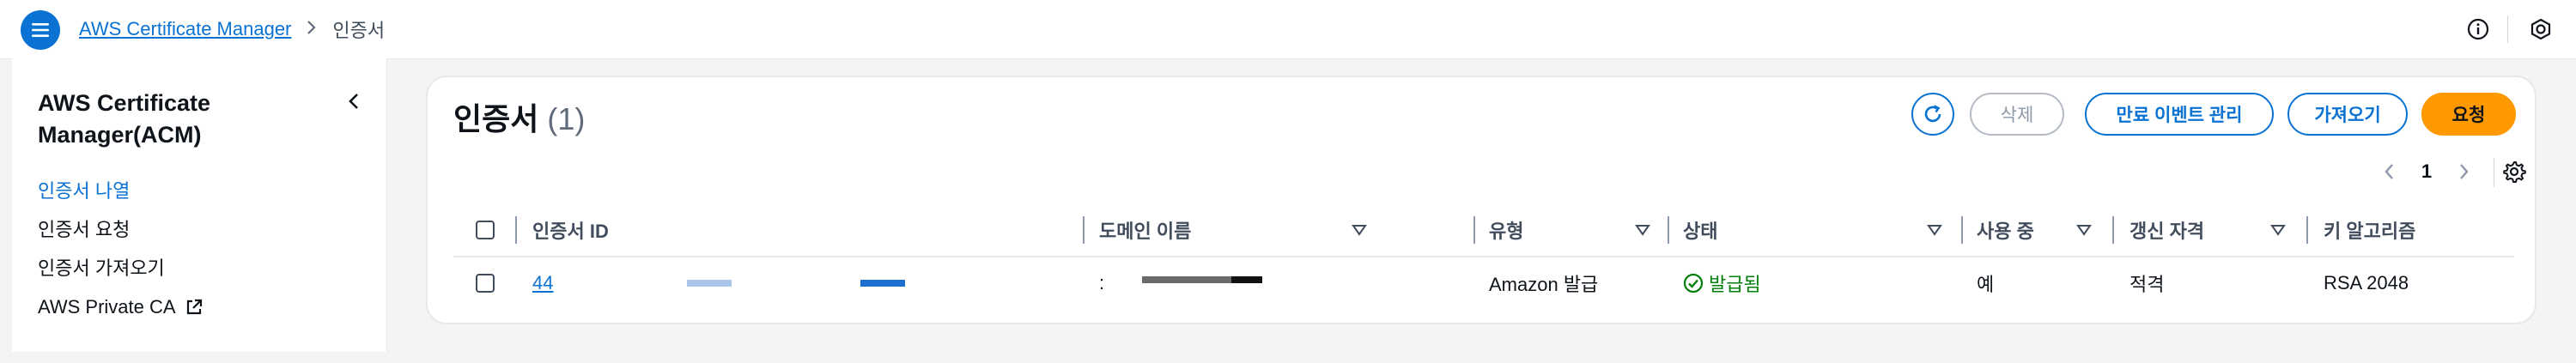 The height and width of the screenshot is (363, 2576). I want to click on table-row: 44 : Amazon 발급 발급됨 예 적격 RSA 2048, so click(1484, 283).